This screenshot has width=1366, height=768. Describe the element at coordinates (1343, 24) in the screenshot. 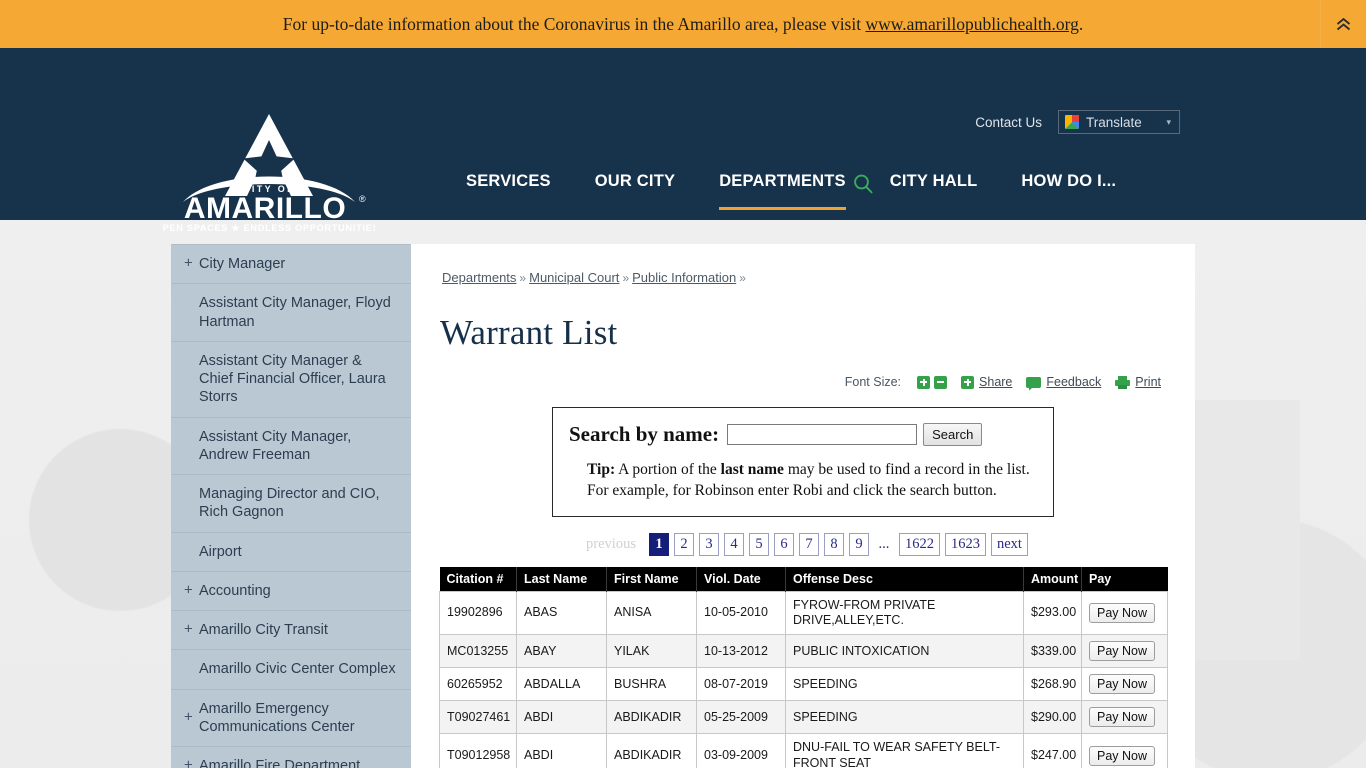

I see `double-chevron-up-icon` at that location.